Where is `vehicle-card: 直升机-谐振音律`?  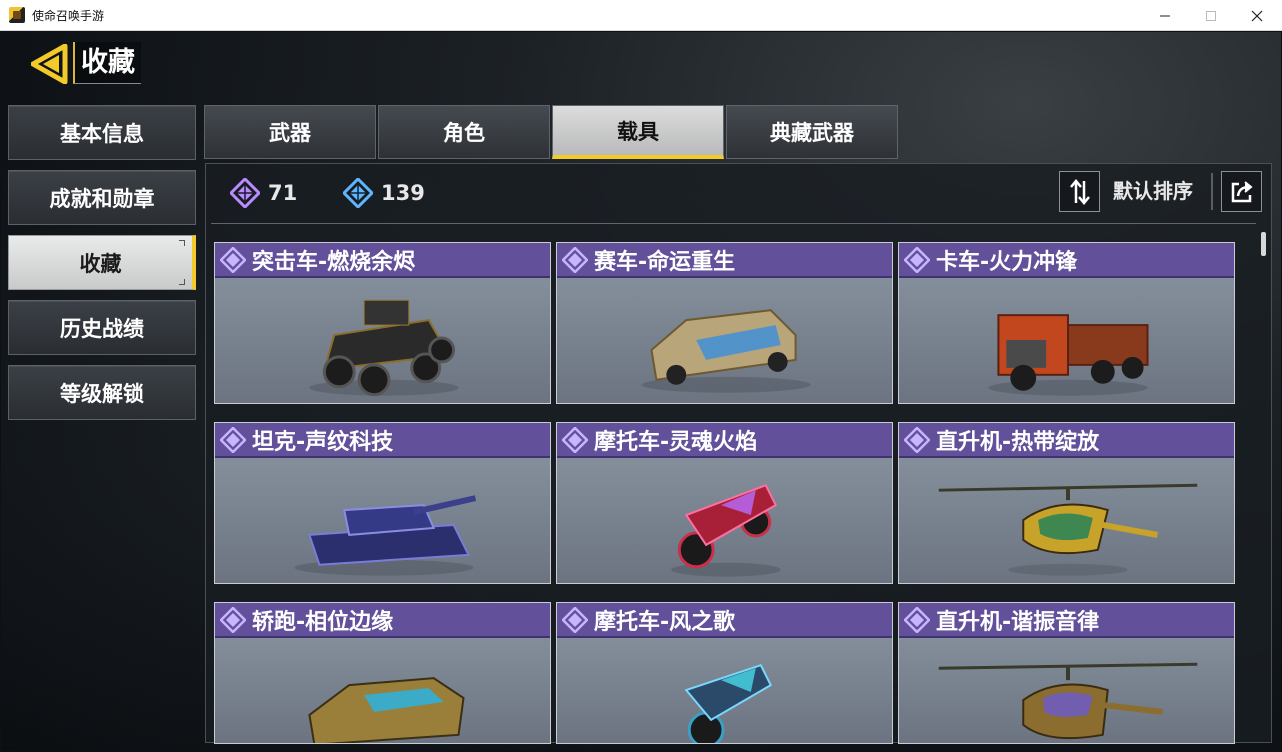 vehicle-card: 直升机-谐振音律 is located at coordinates (1066, 673).